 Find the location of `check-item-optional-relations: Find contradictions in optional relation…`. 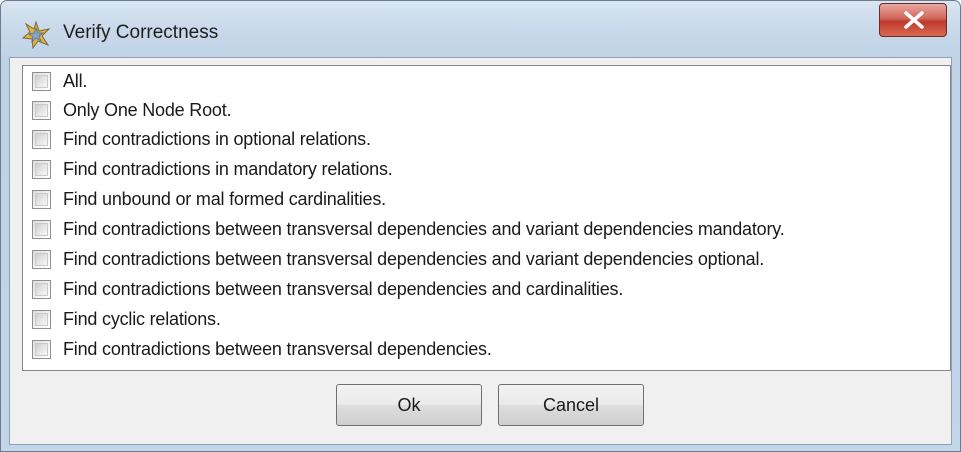

check-item-optional-relations: Find contradictions in optional relation… is located at coordinates (485, 140).